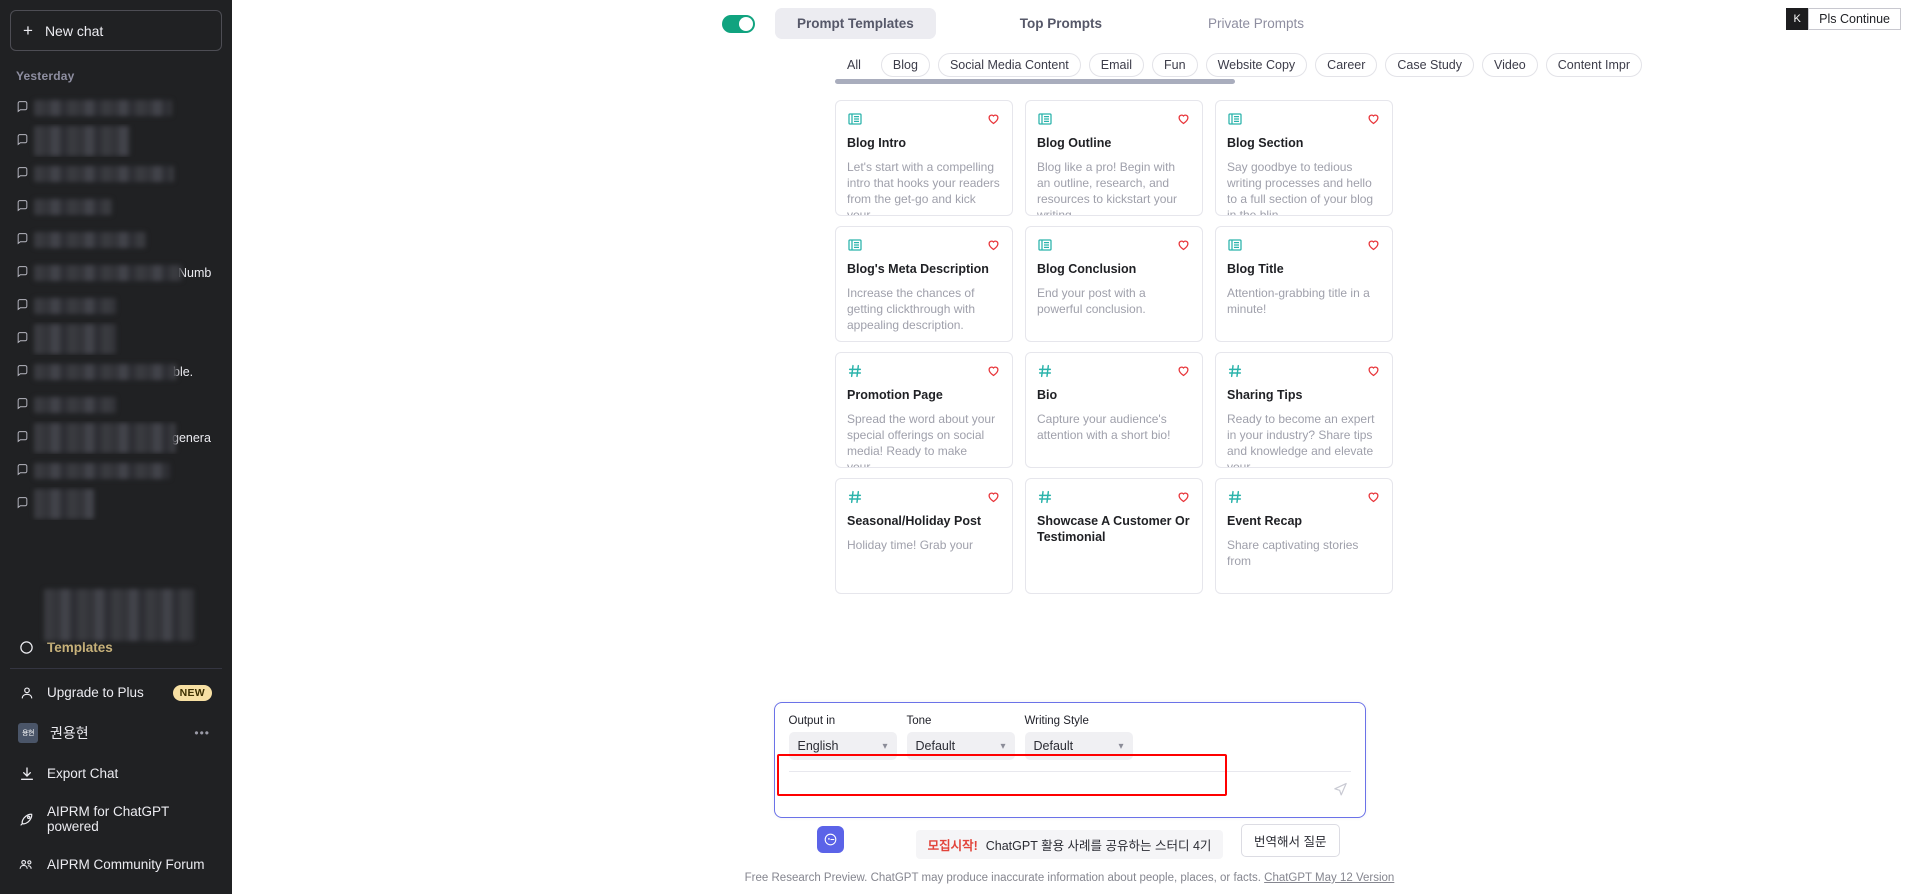 The width and height of the screenshot is (1907, 894). I want to click on category-chip: Video, so click(1510, 65).